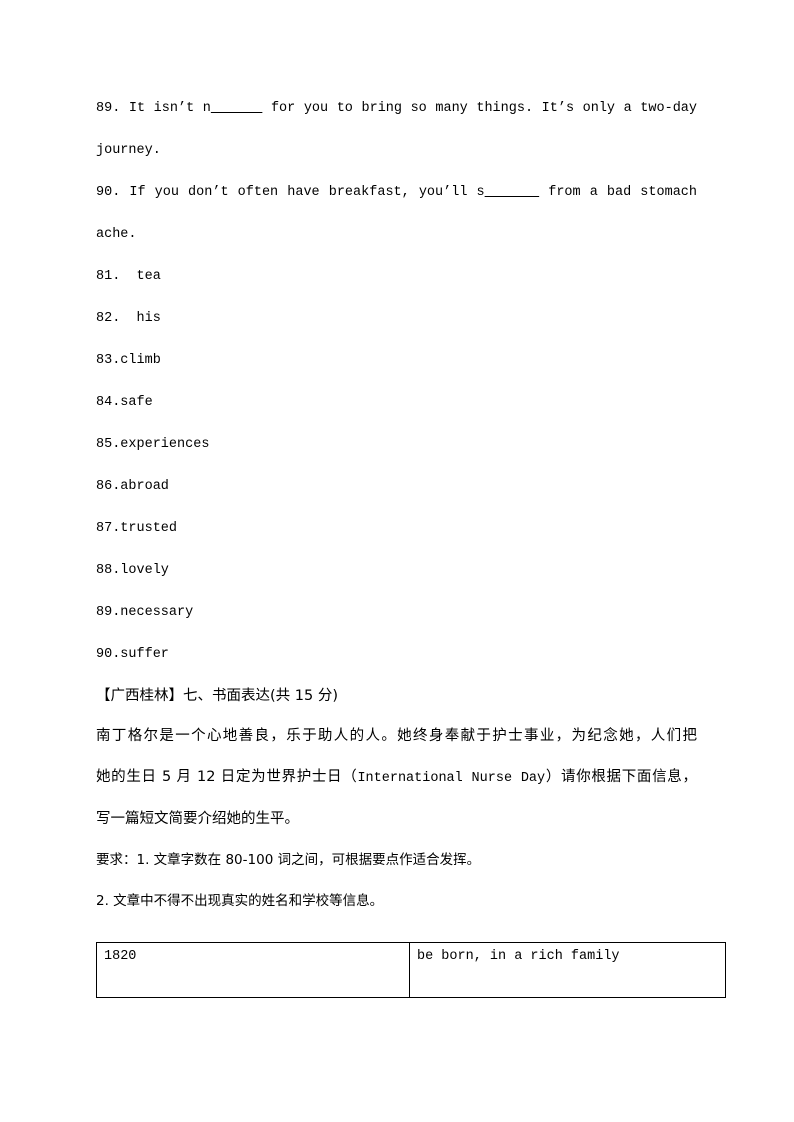  What do you see at coordinates (153, 444) in the screenshot?
I see `answer-item-85: 85.experiences` at bounding box center [153, 444].